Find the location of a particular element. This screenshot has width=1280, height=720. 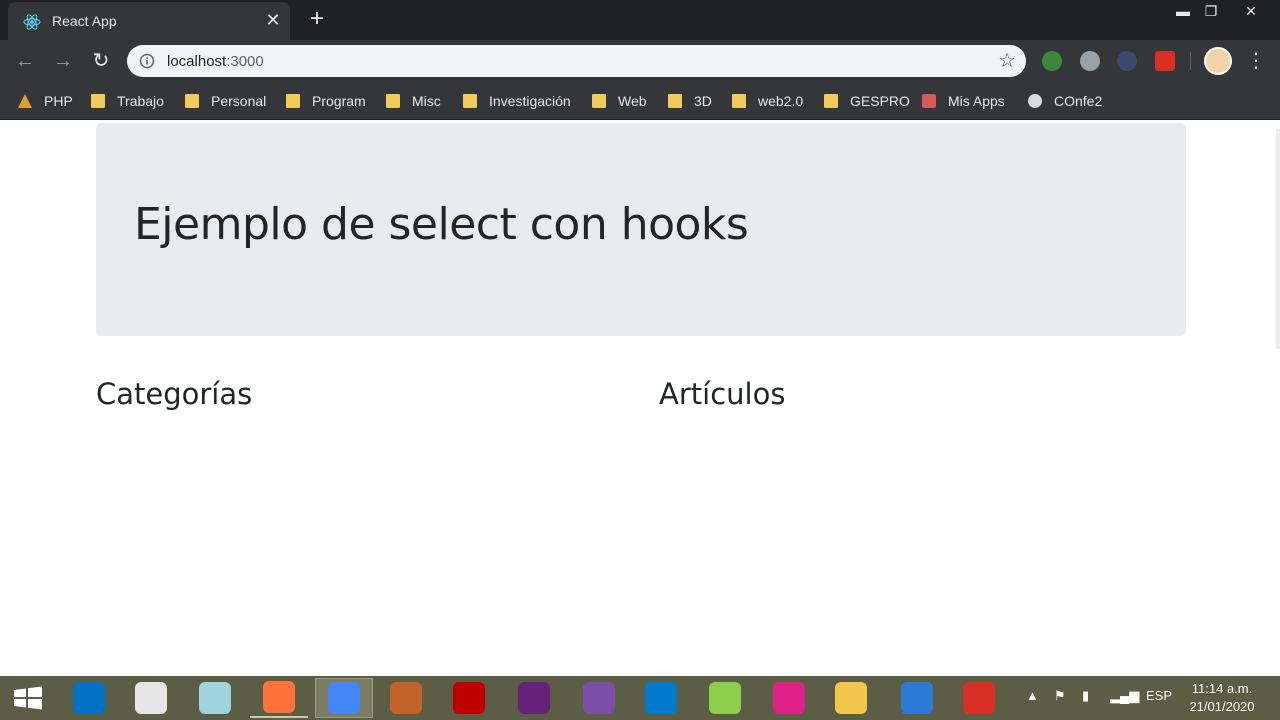

window-close-button: ✕ is located at coordinates (1251, 11).